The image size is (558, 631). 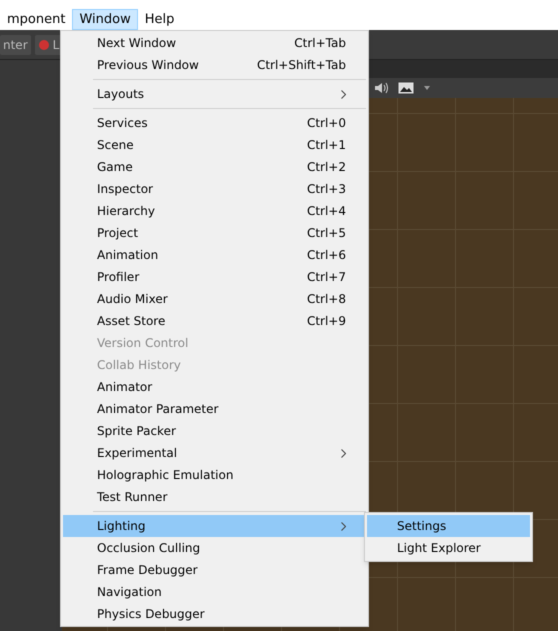 I want to click on menu-item-label: Test Runner, so click(x=132, y=497).